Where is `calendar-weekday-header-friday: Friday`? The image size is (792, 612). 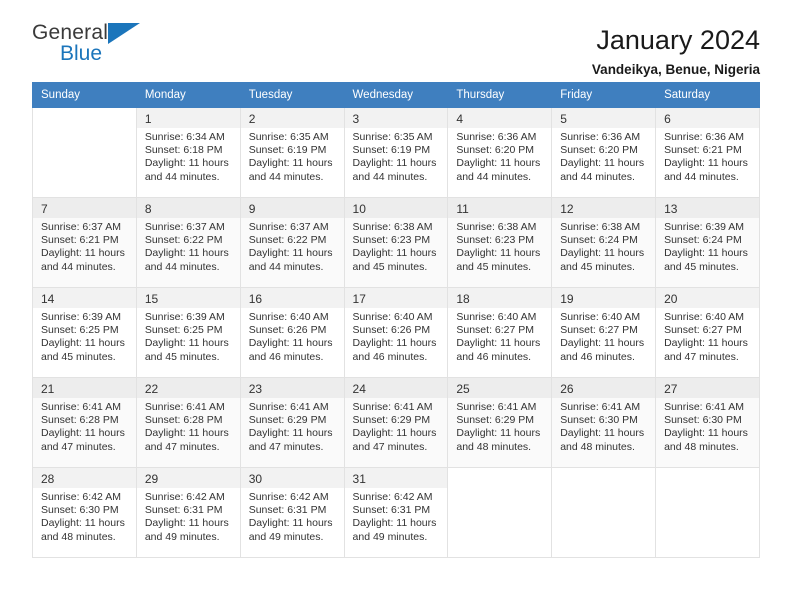 calendar-weekday-header-friday: Friday is located at coordinates (604, 95).